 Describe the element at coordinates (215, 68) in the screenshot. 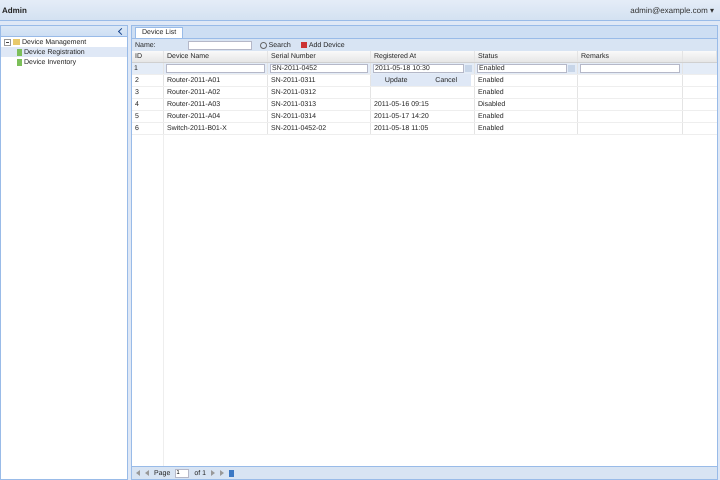

I see `name-field` at that location.